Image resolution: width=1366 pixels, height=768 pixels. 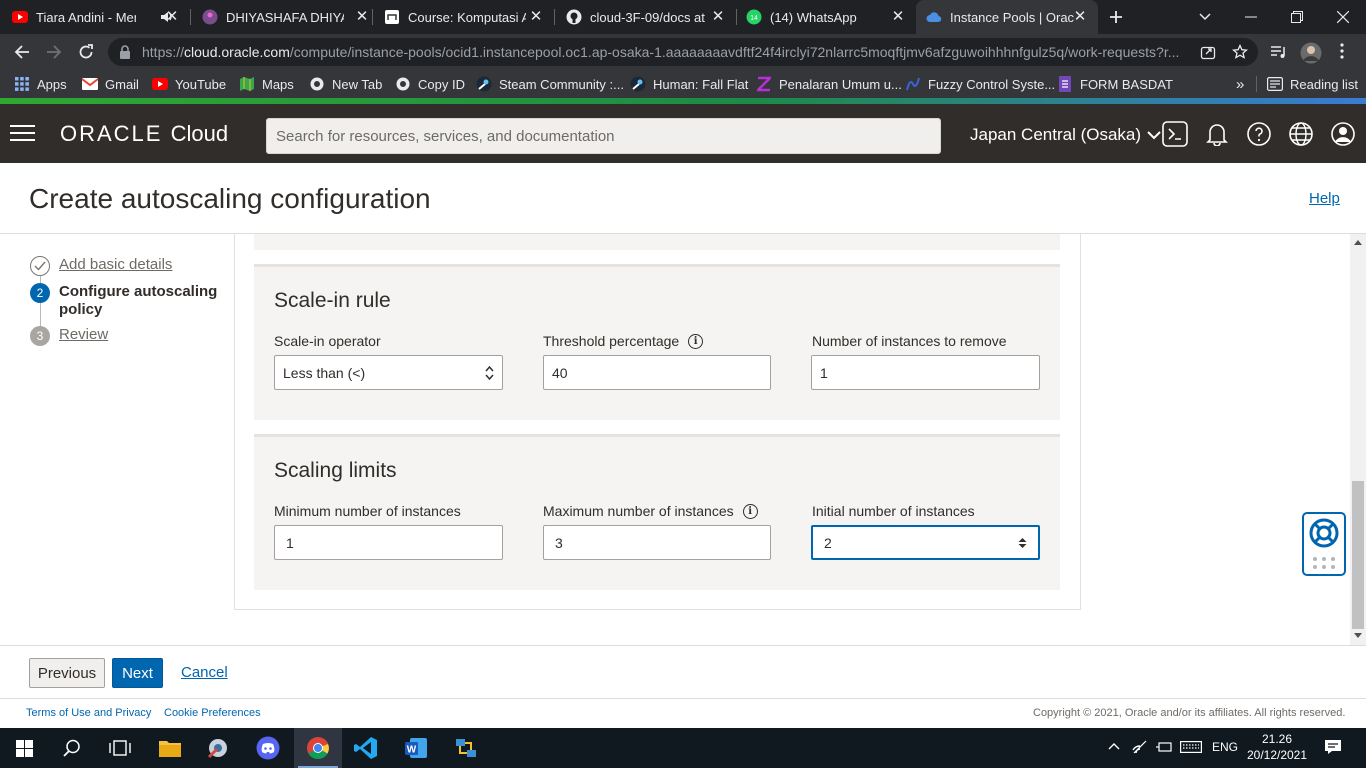 I want to click on task-view-button, so click(x=120, y=748).